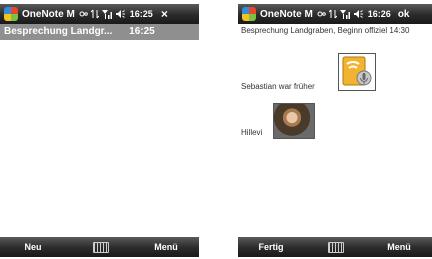 This screenshot has width=432, height=259. What do you see at coordinates (33, 247) in the screenshot?
I see `new-softkey: Neu` at bounding box center [33, 247].